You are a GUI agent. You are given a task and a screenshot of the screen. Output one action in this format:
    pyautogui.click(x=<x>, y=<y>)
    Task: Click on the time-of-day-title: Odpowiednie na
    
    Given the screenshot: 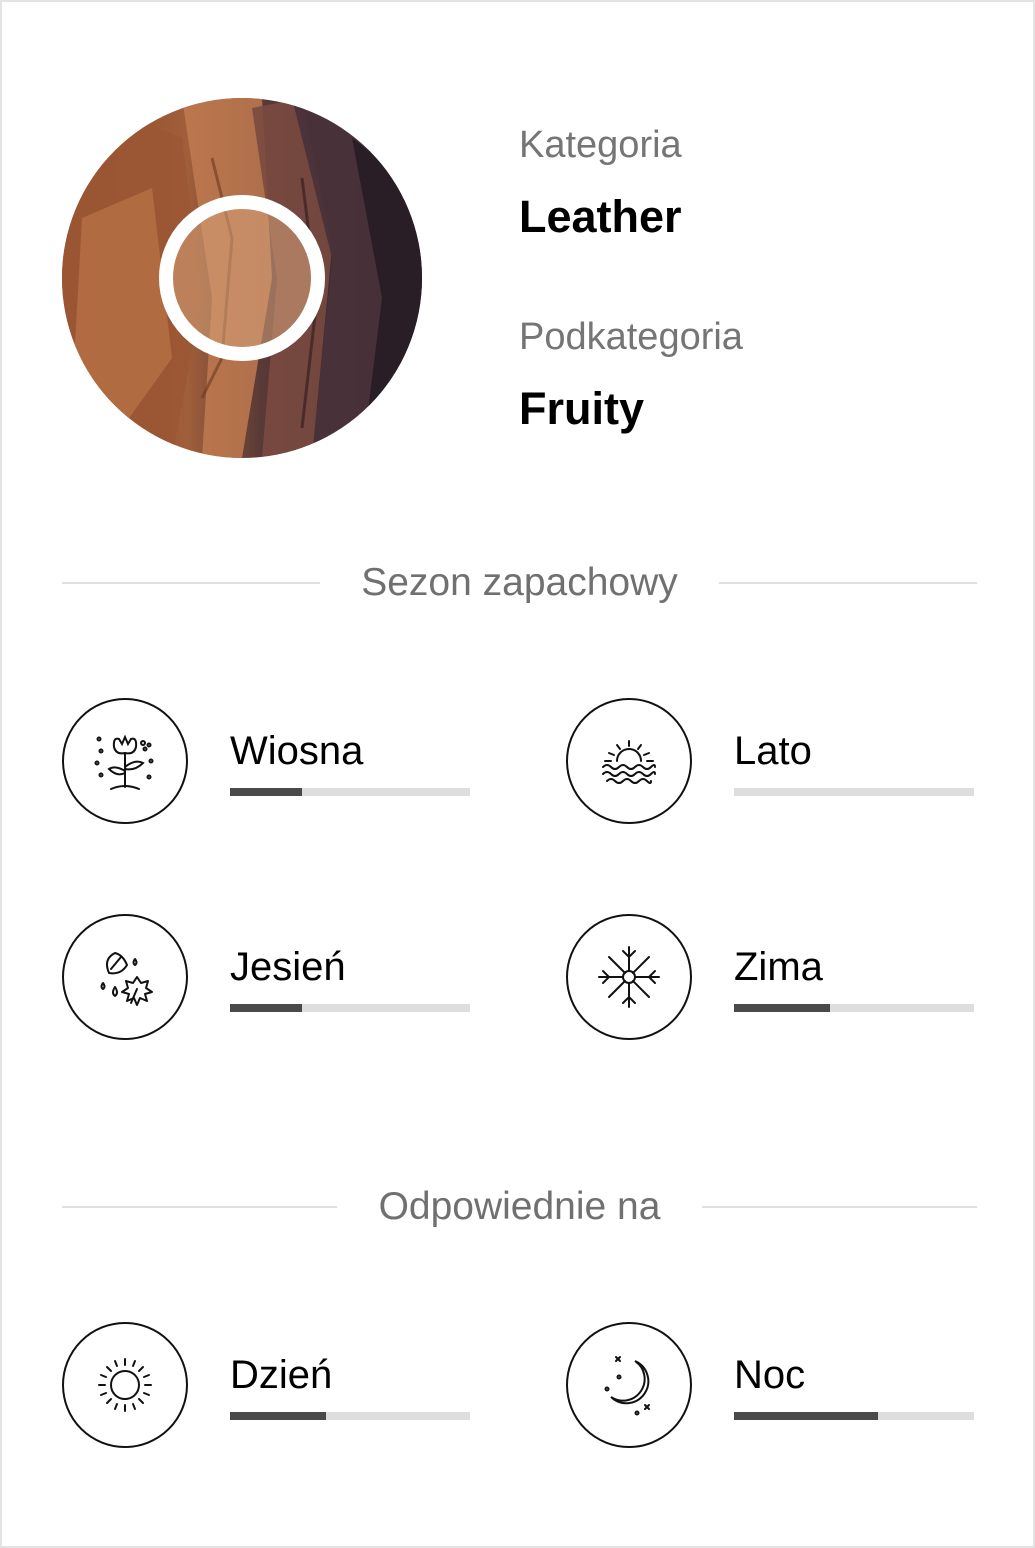 What is the action you would take?
    pyautogui.click(x=519, y=1206)
    